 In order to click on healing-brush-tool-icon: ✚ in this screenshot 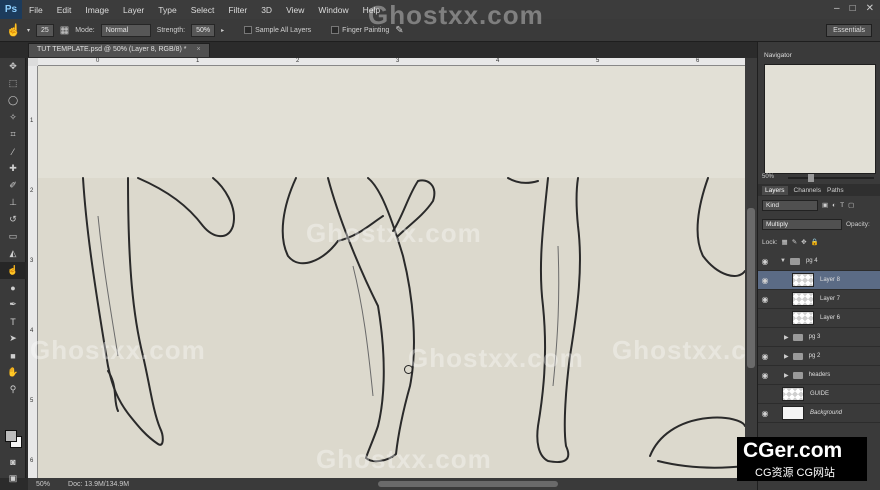, I will do `click(13, 168)`.